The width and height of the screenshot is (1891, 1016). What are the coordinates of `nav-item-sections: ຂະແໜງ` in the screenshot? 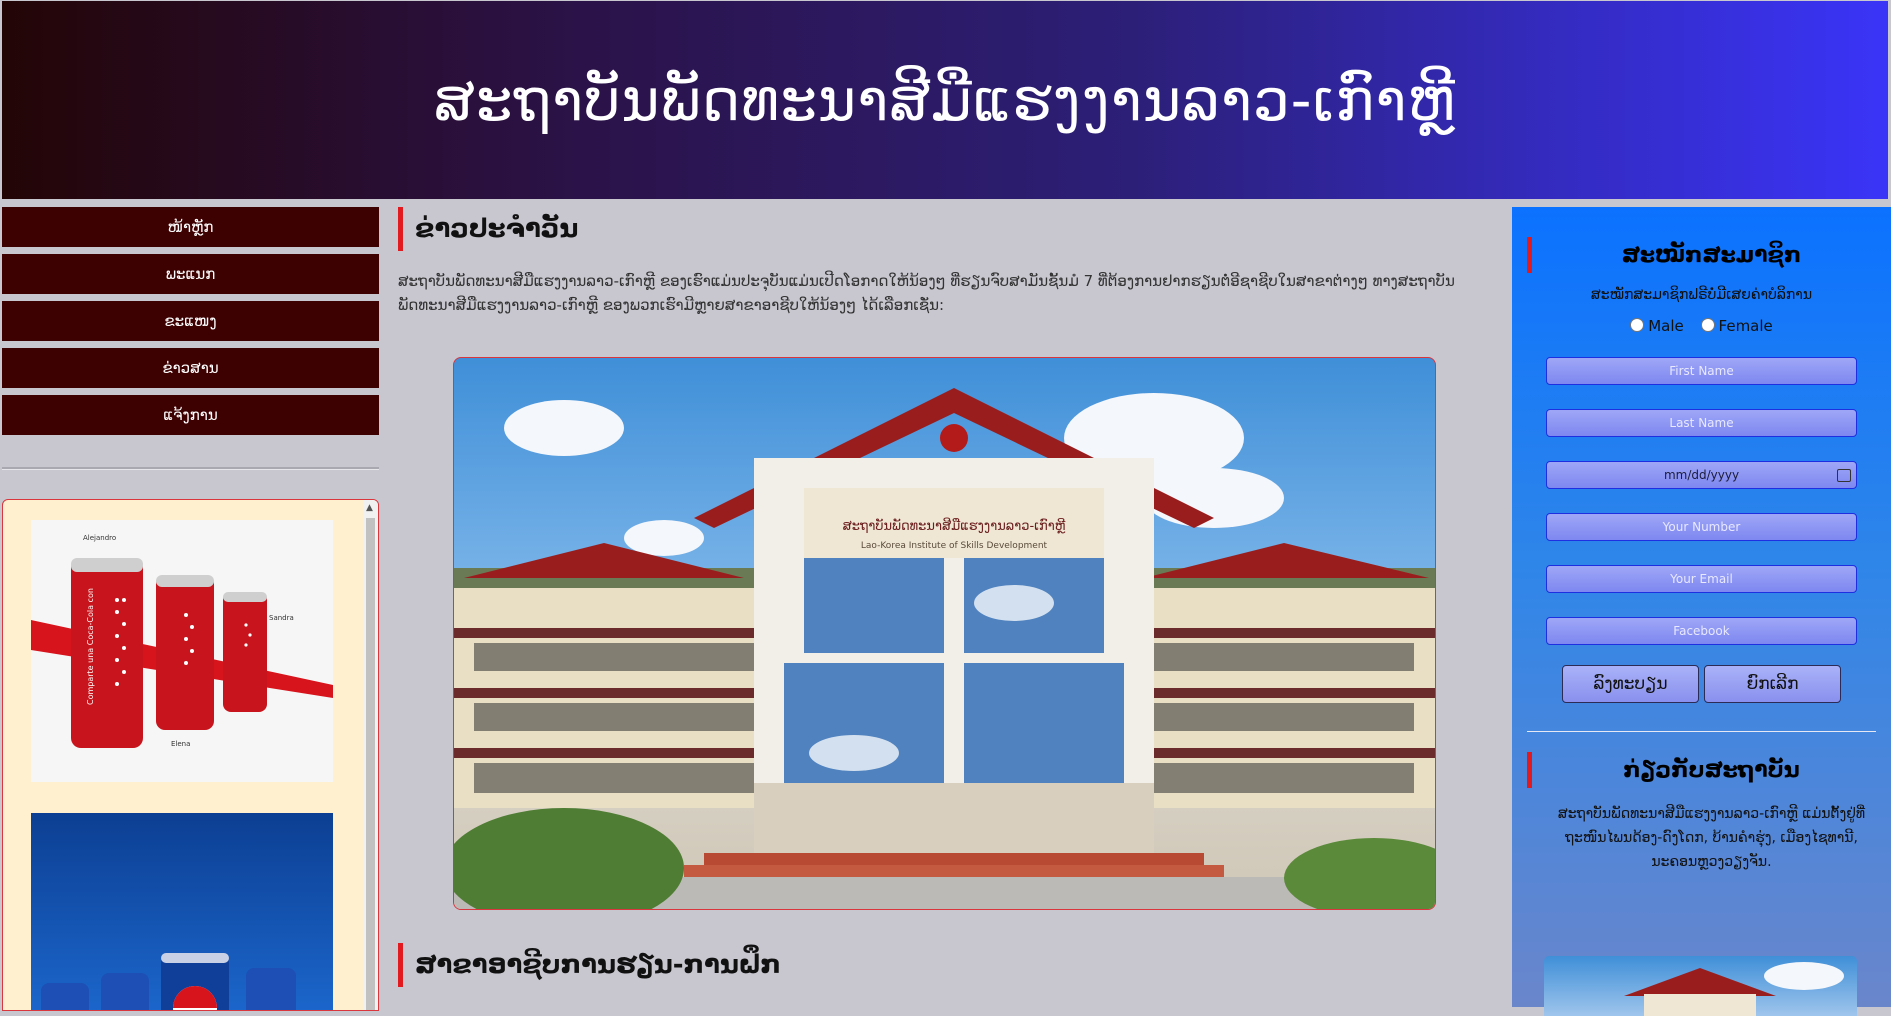 It's located at (190, 321).